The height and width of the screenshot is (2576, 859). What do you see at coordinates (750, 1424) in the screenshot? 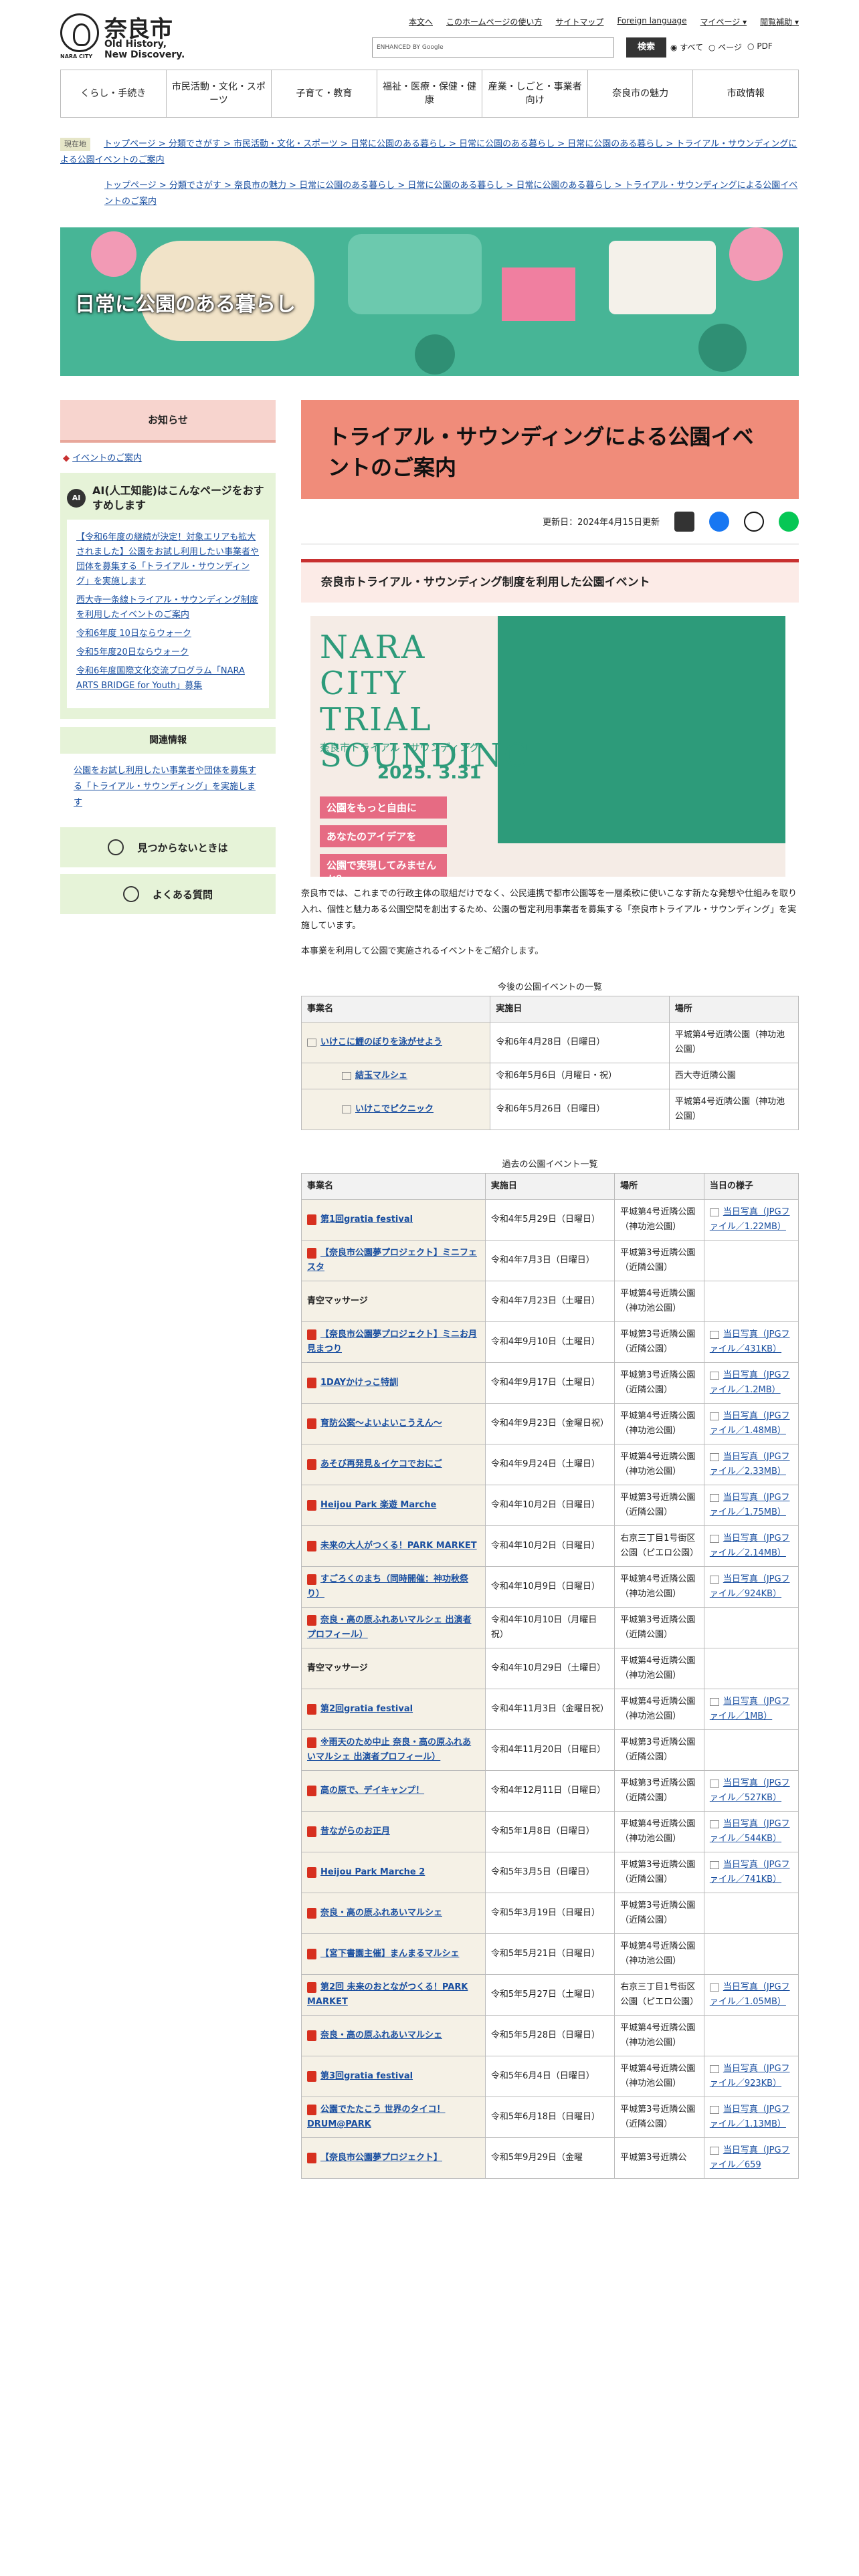
I see `photo-link: 当日写真（JPGファイル／1.48MB）` at bounding box center [750, 1424].